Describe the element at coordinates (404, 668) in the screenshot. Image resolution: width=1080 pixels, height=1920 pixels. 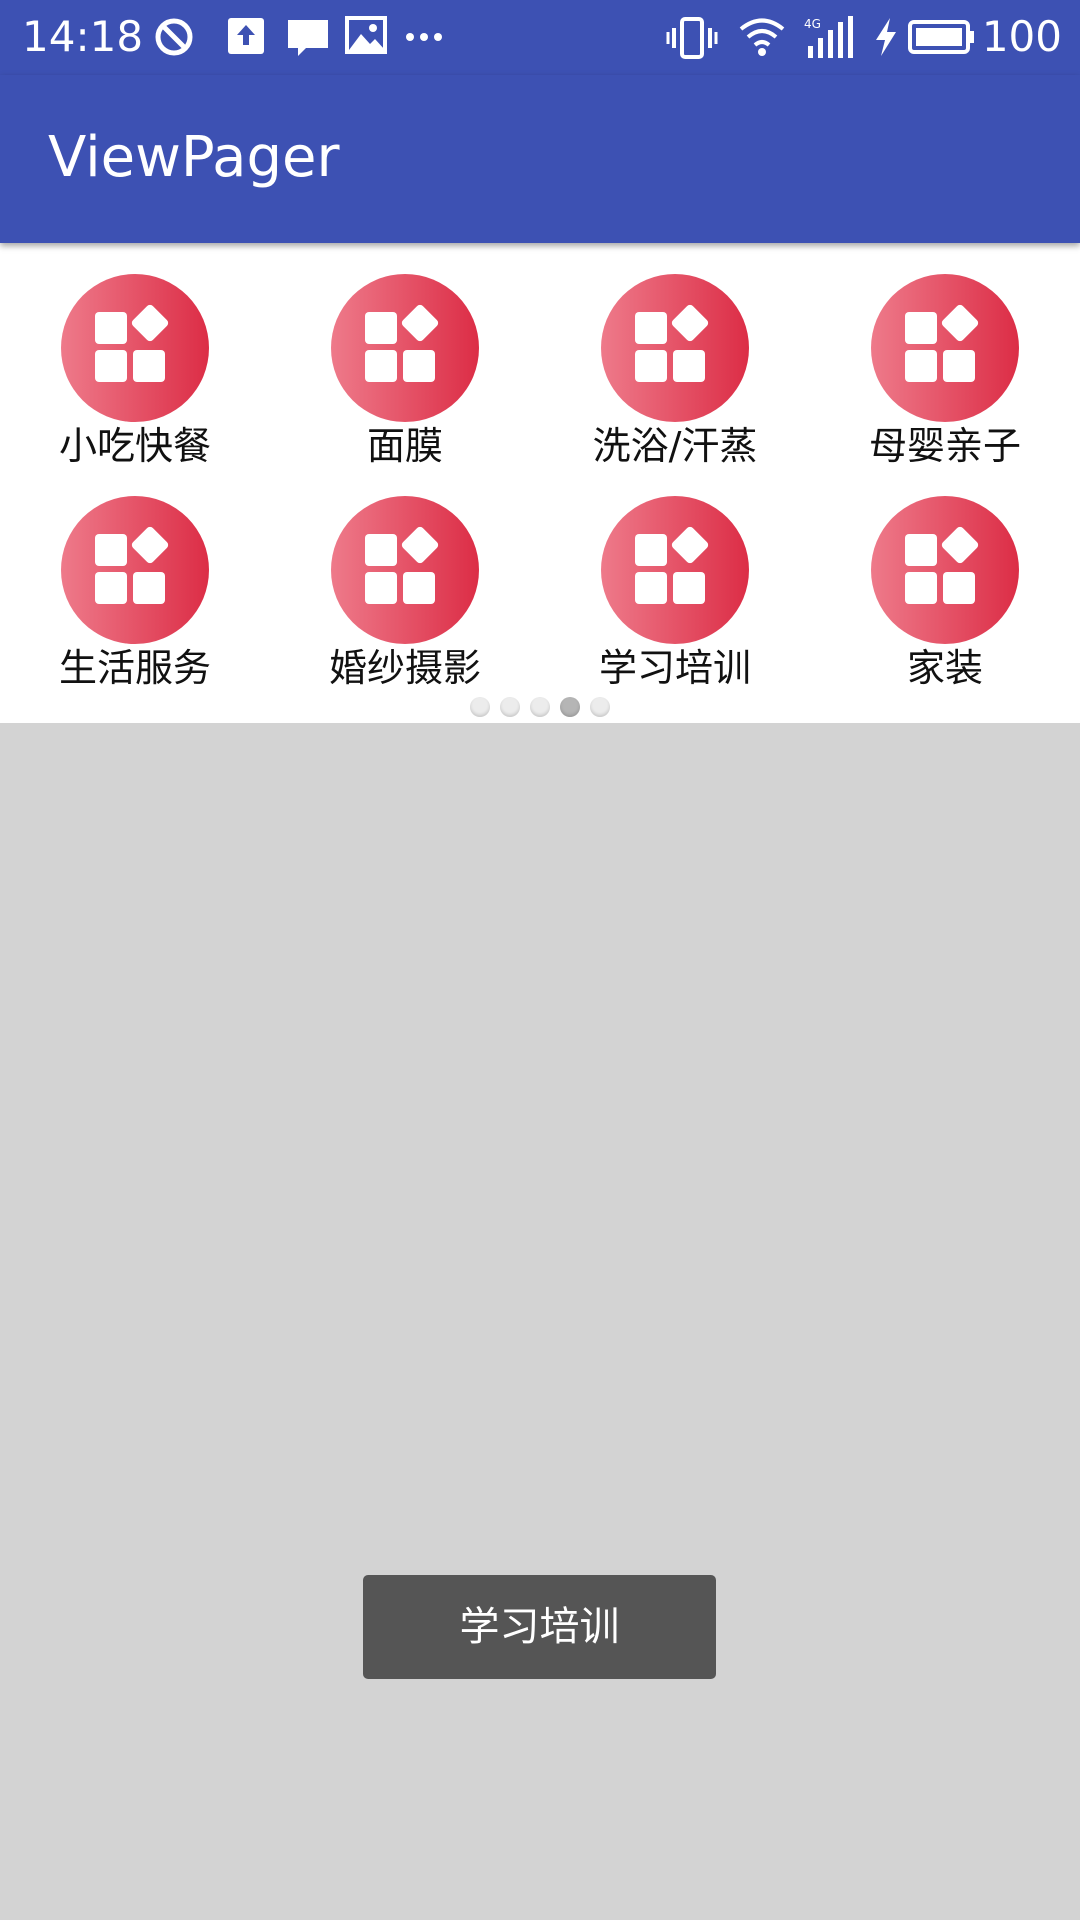
I see `category-label: 婚纱摄影` at that location.